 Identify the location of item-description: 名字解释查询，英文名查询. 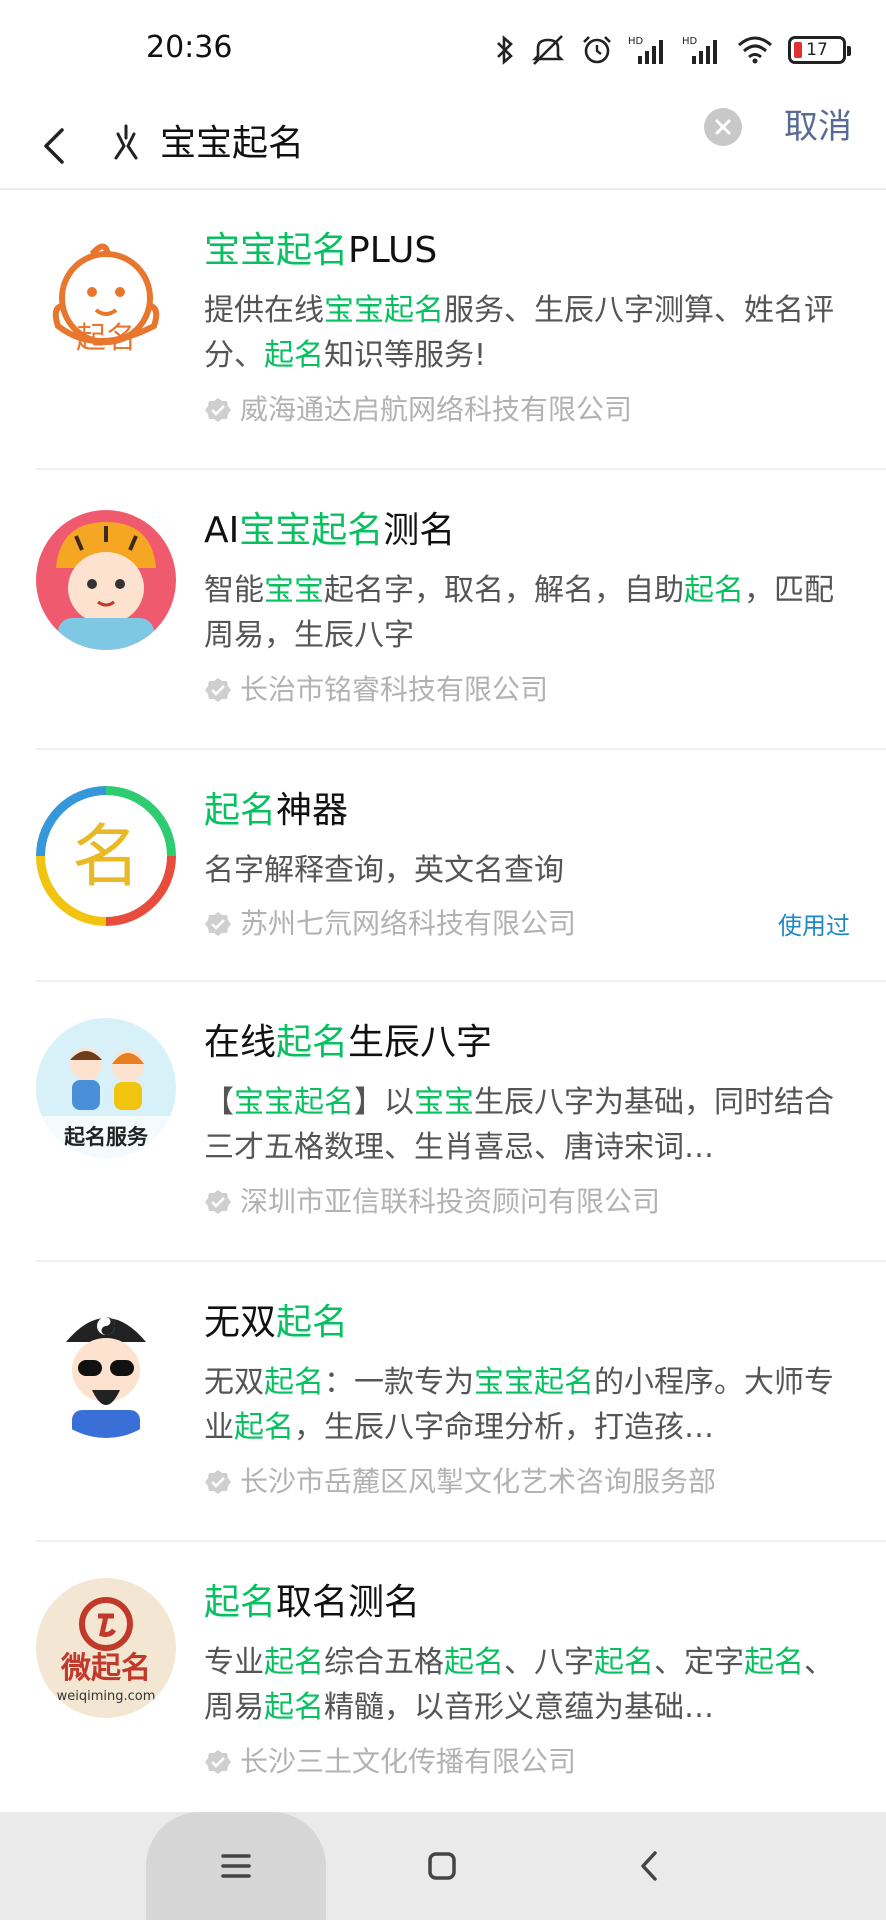
(524, 870).